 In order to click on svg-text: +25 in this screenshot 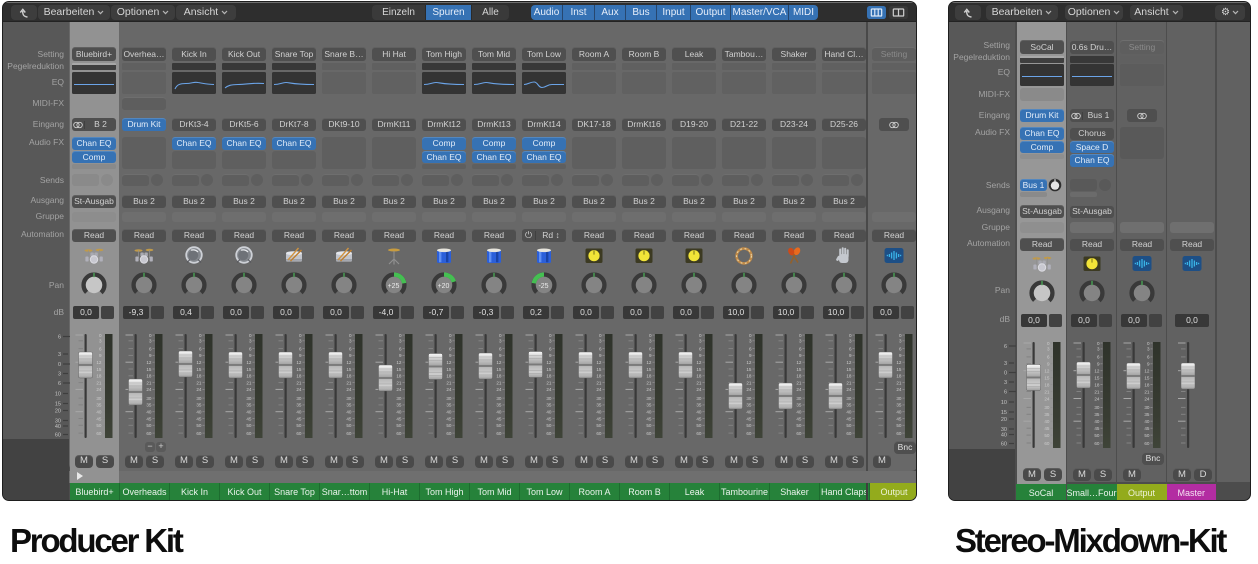, I will do `click(394, 286)`.